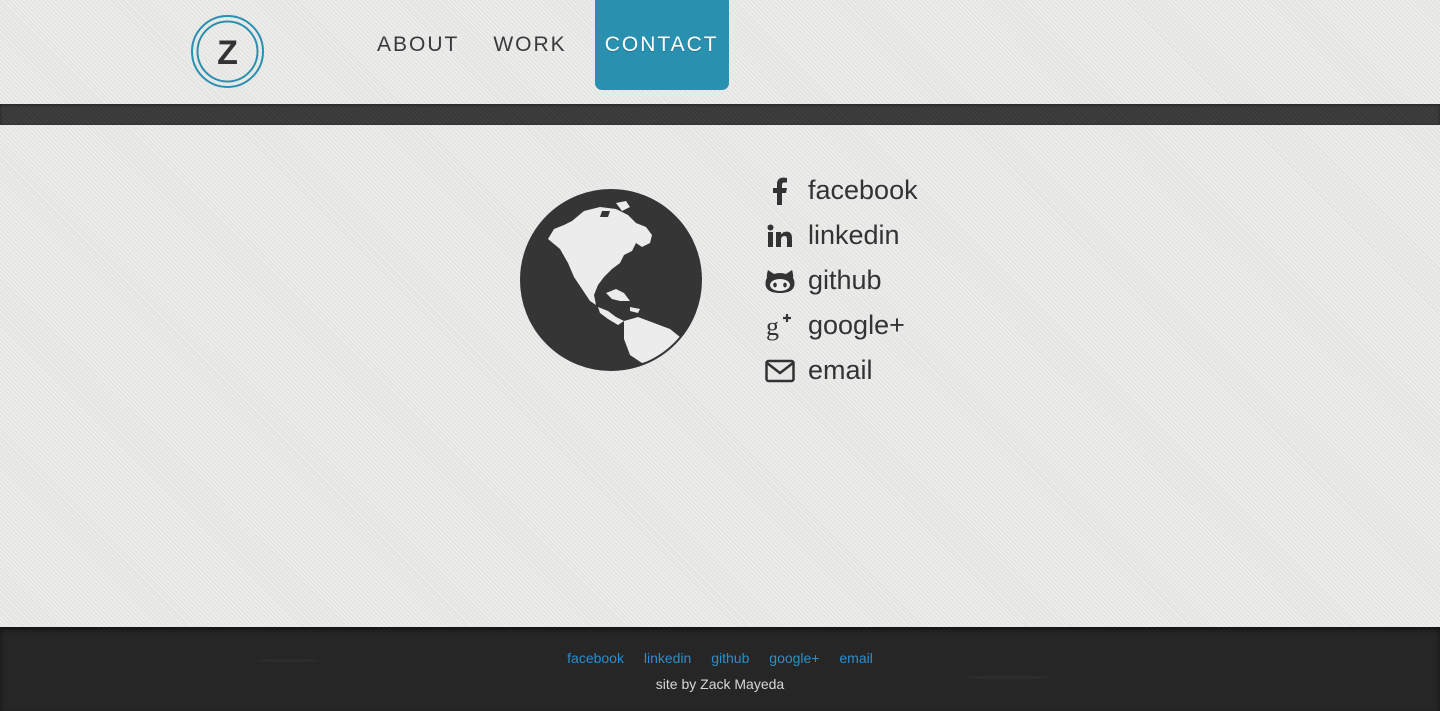 This screenshot has width=1440, height=711. I want to click on footer-link-email: email, so click(855, 658).